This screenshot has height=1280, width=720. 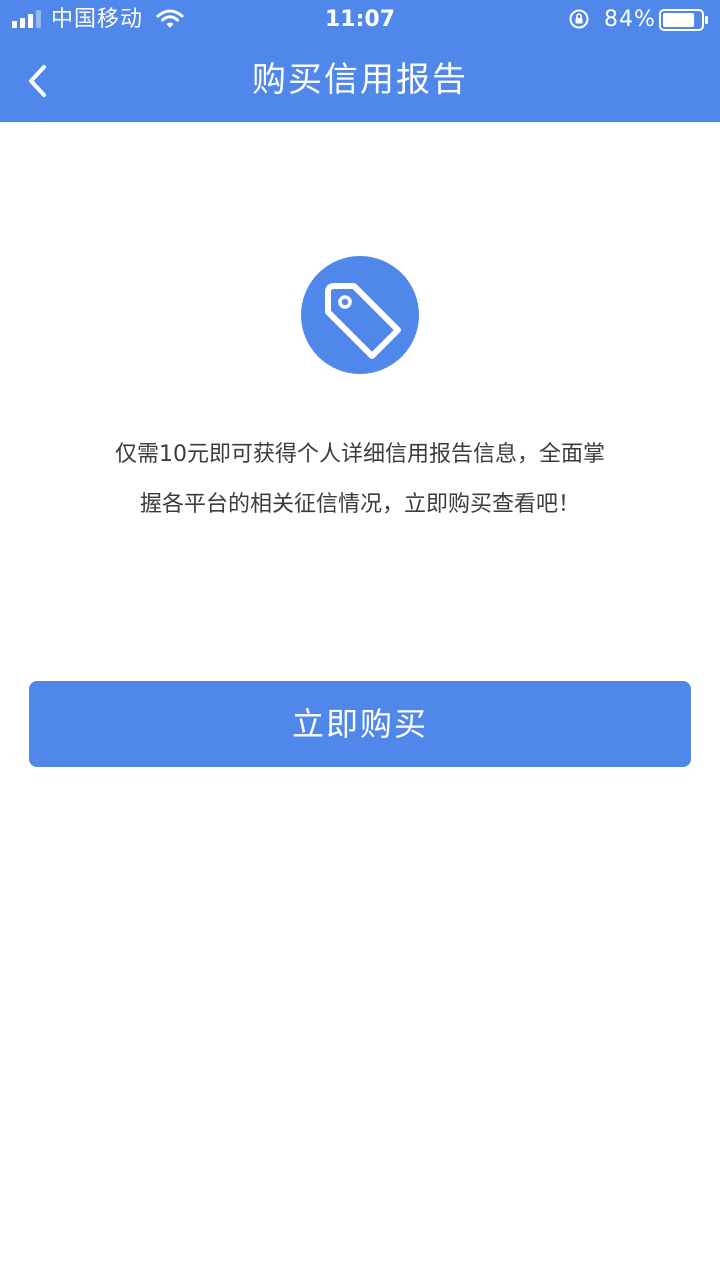 I want to click on header: 中国移动 11:07 84% 购买信用报告, so click(x=360, y=61).